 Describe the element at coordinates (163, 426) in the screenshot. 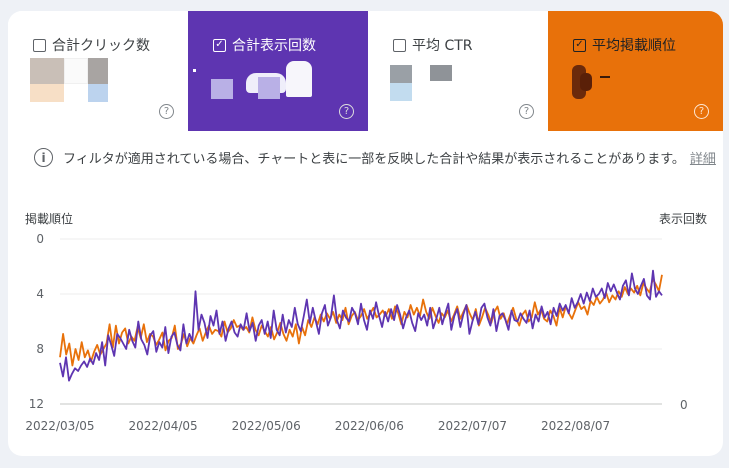

I see `x-tick-label: 2022/04/05` at that location.